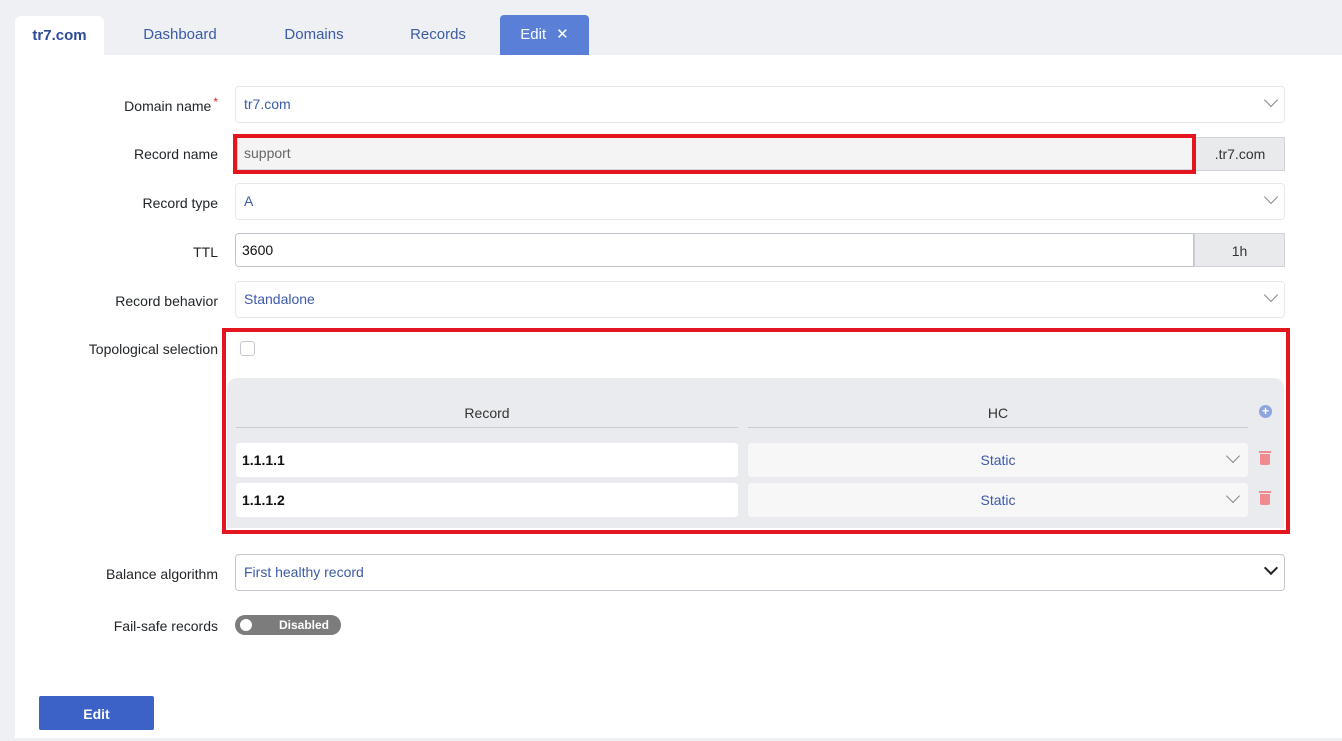 The height and width of the screenshot is (741, 1342). Describe the element at coordinates (96, 713) in the screenshot. I see `edit-button: Edit` at that location.